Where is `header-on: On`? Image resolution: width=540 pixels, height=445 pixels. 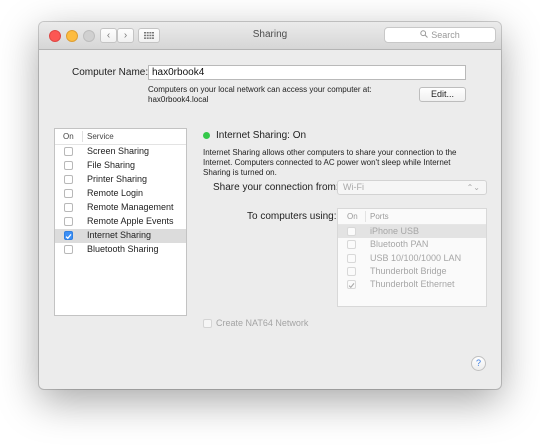
header-on: On is located at coordinates (68, 136).